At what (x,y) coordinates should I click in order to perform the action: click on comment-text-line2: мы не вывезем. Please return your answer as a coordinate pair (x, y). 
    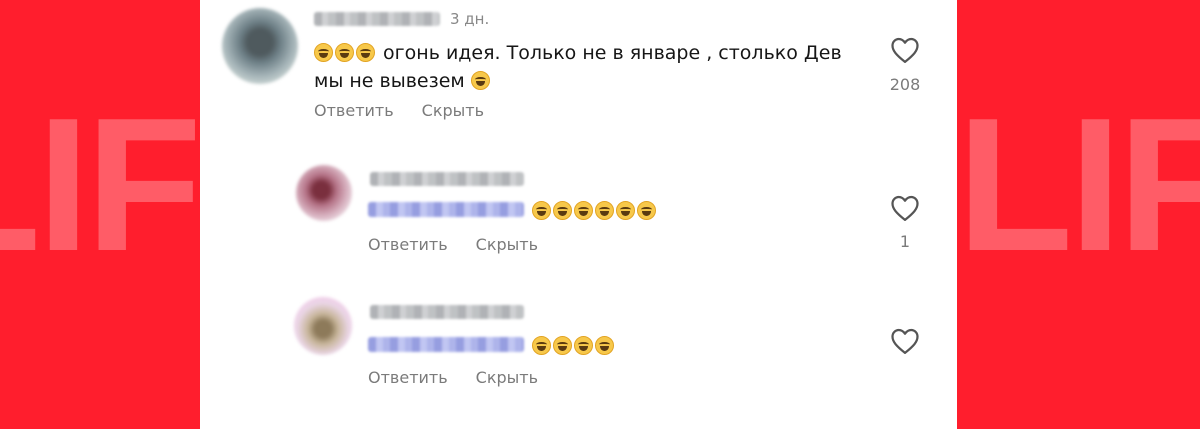
    Looking at the image, I should click on (389, 81).